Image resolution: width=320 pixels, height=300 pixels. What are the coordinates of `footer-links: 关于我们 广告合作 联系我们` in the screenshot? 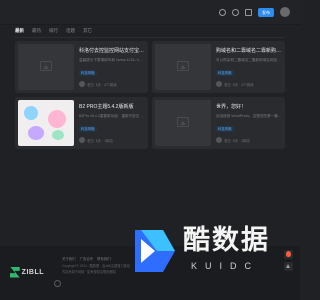 It's located at (86, 258).